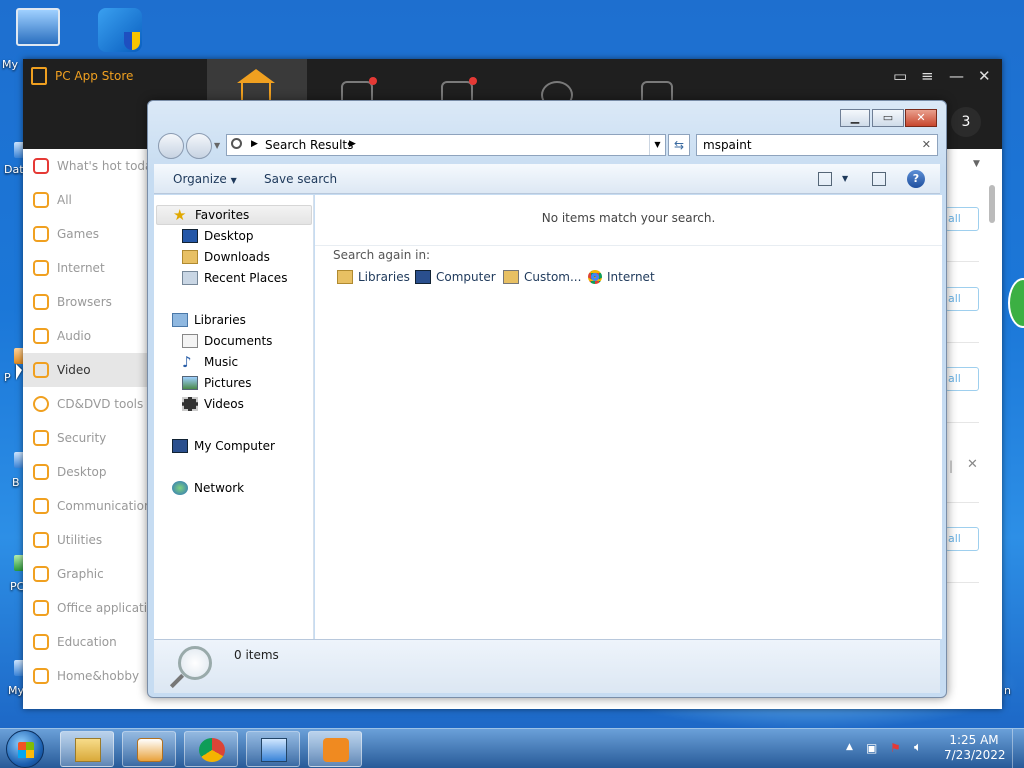  I want to click on sidebar-item-label: Education, so click(87, 642).